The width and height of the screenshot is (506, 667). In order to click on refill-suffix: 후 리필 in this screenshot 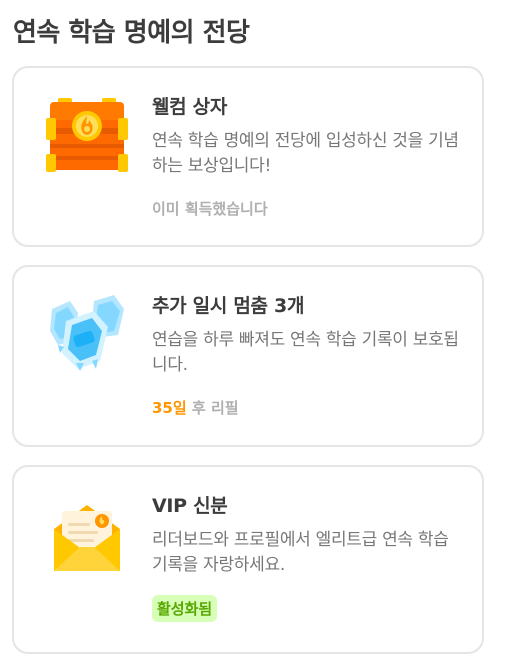, I will do `click(215, 408)`.